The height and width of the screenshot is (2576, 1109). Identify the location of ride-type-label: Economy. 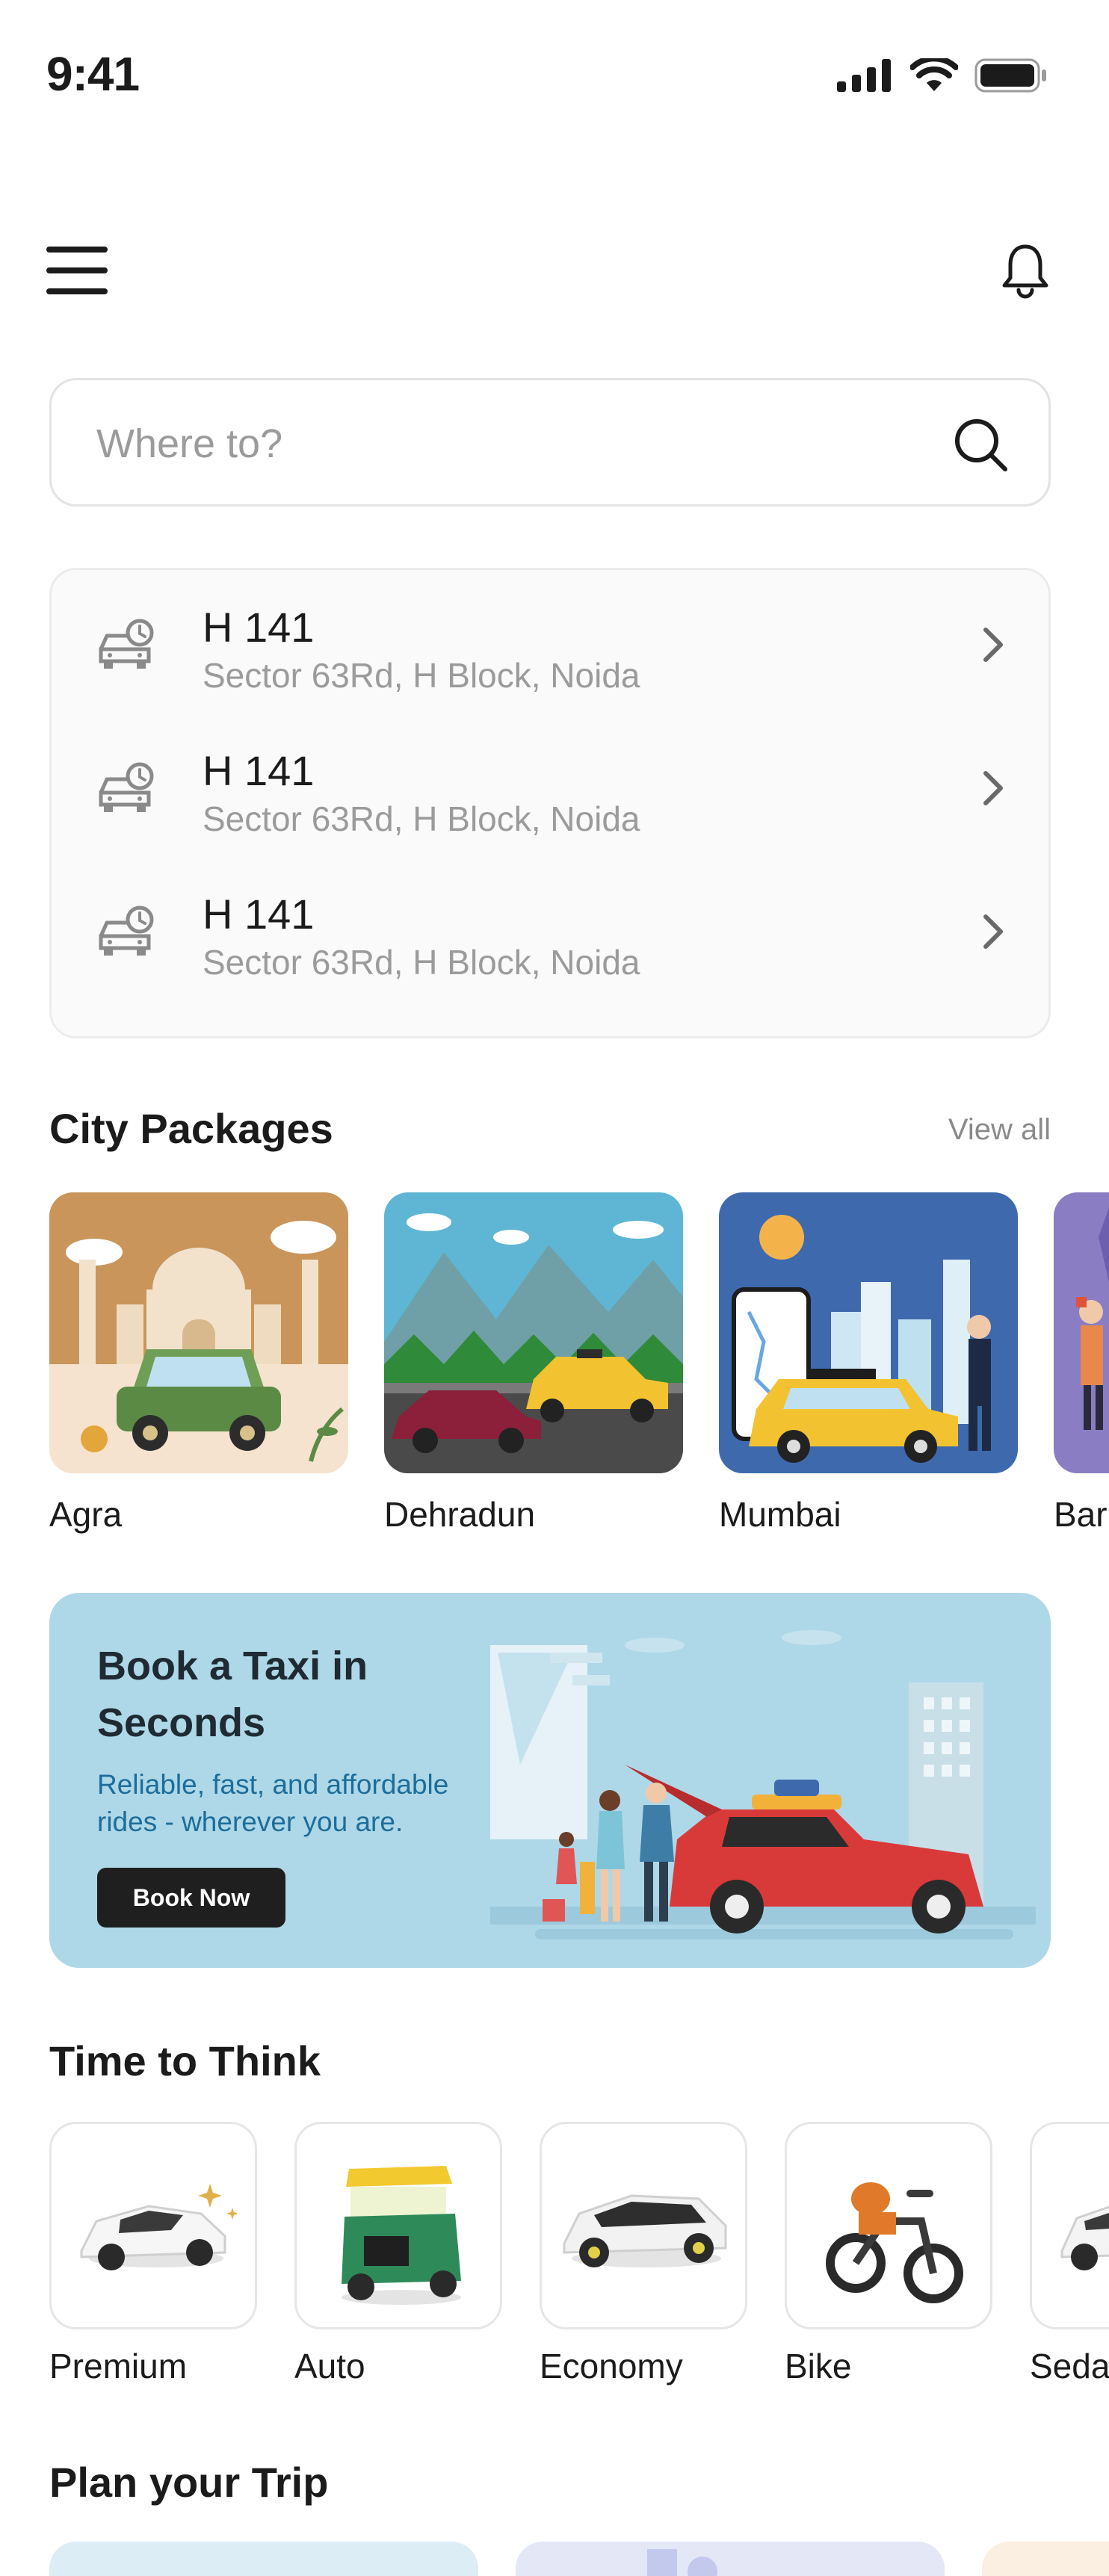
(611, 2366).